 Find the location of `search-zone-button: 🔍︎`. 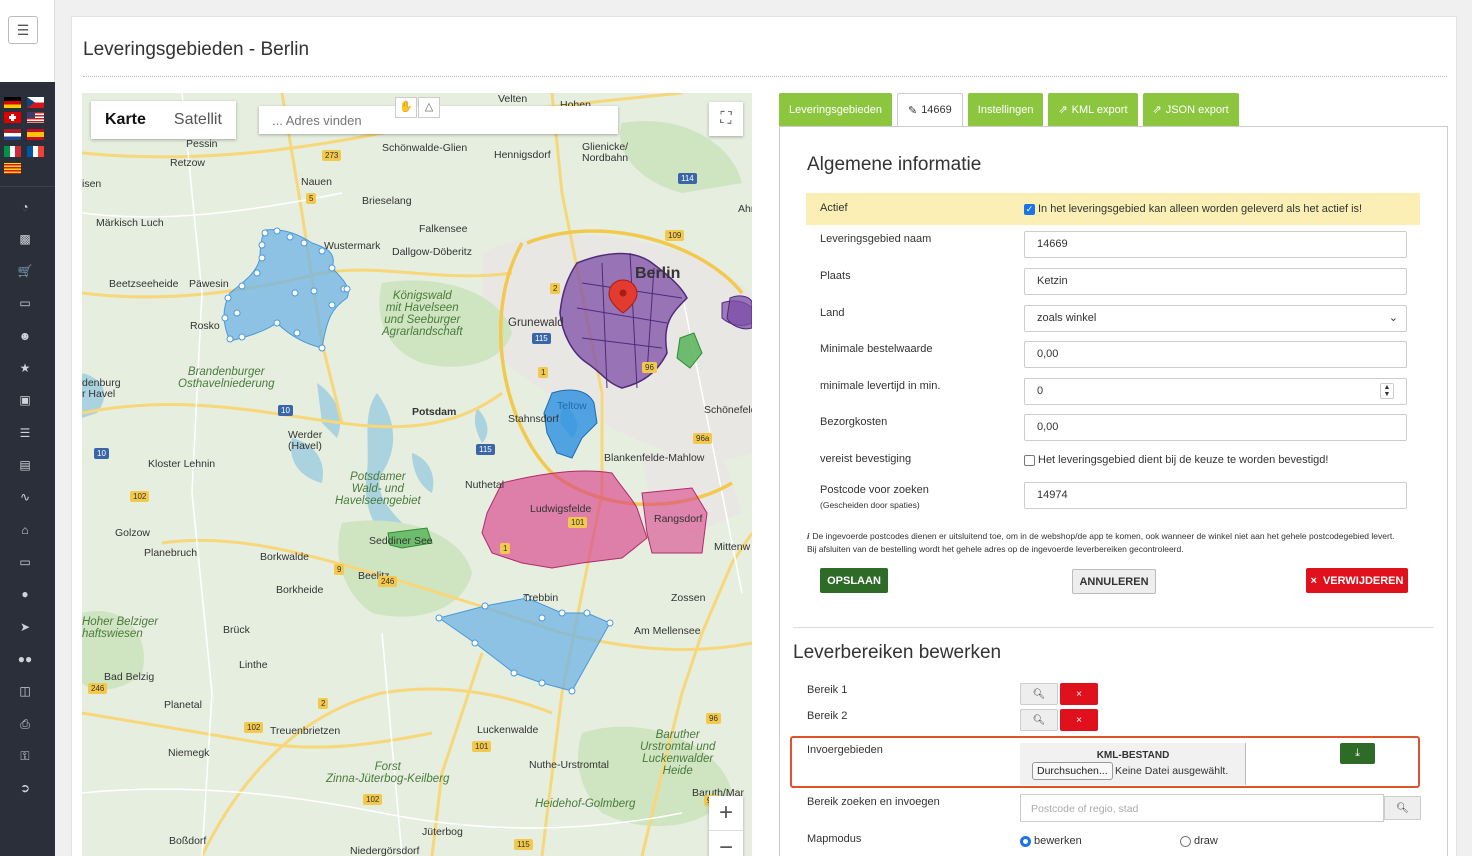

search-zone-button: 🔍︎ is located at coordinates (1402, 808).